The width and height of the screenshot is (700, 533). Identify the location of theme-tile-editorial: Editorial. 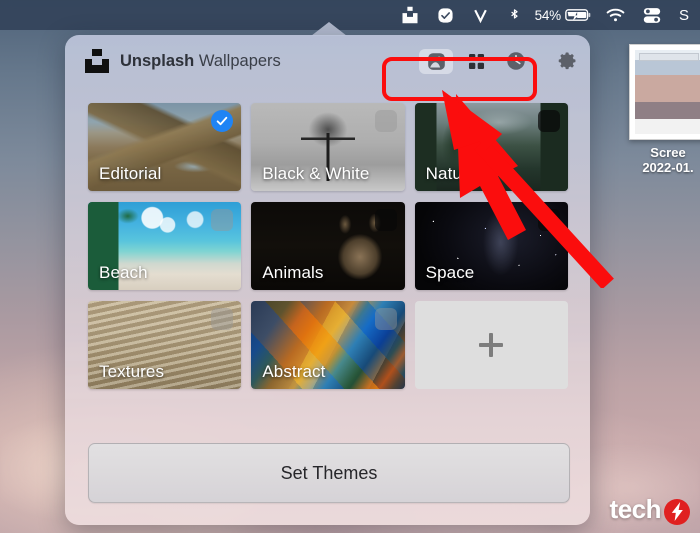
(165, 147).